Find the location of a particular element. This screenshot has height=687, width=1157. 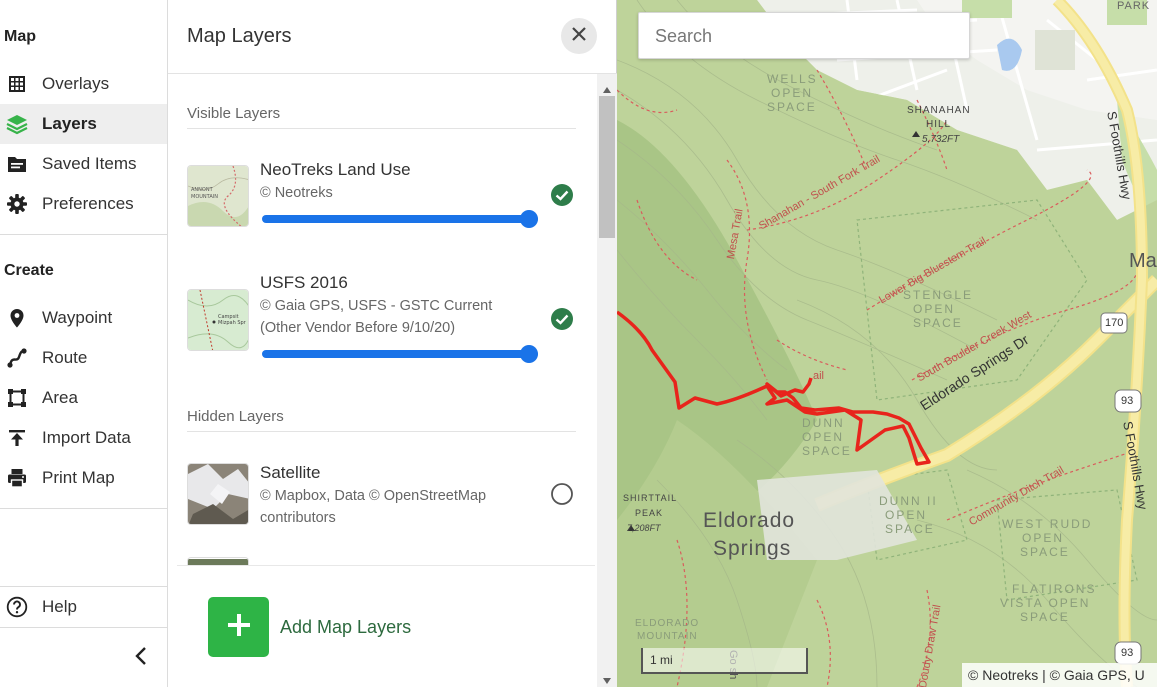

sidebar-item-saved-items: Saved Items is located at coordinates (83, 164).